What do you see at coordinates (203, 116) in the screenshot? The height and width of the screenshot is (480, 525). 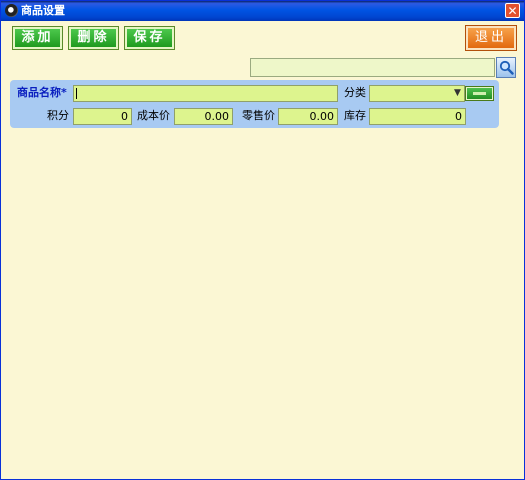 I see `cost-price-input: 0.00` at bounding box center [203, 116].